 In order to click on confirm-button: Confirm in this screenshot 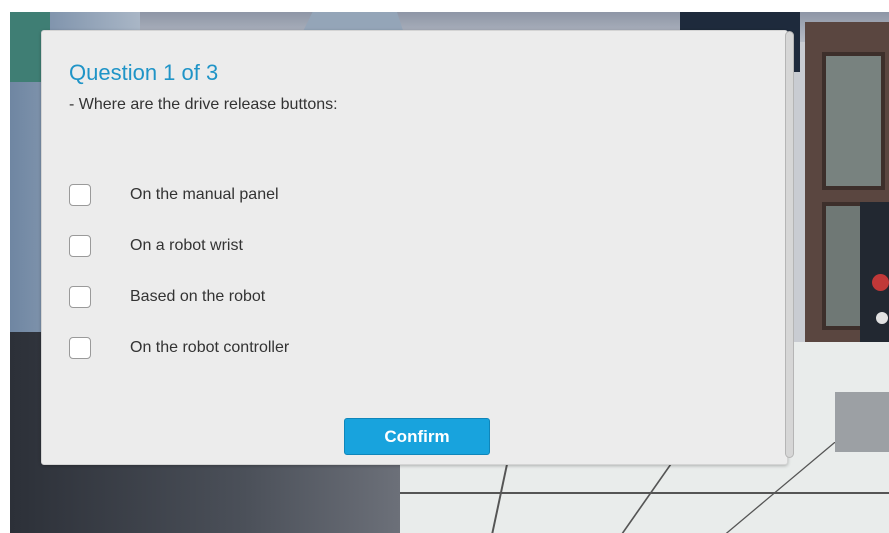, I will do `click(417, 436)`.